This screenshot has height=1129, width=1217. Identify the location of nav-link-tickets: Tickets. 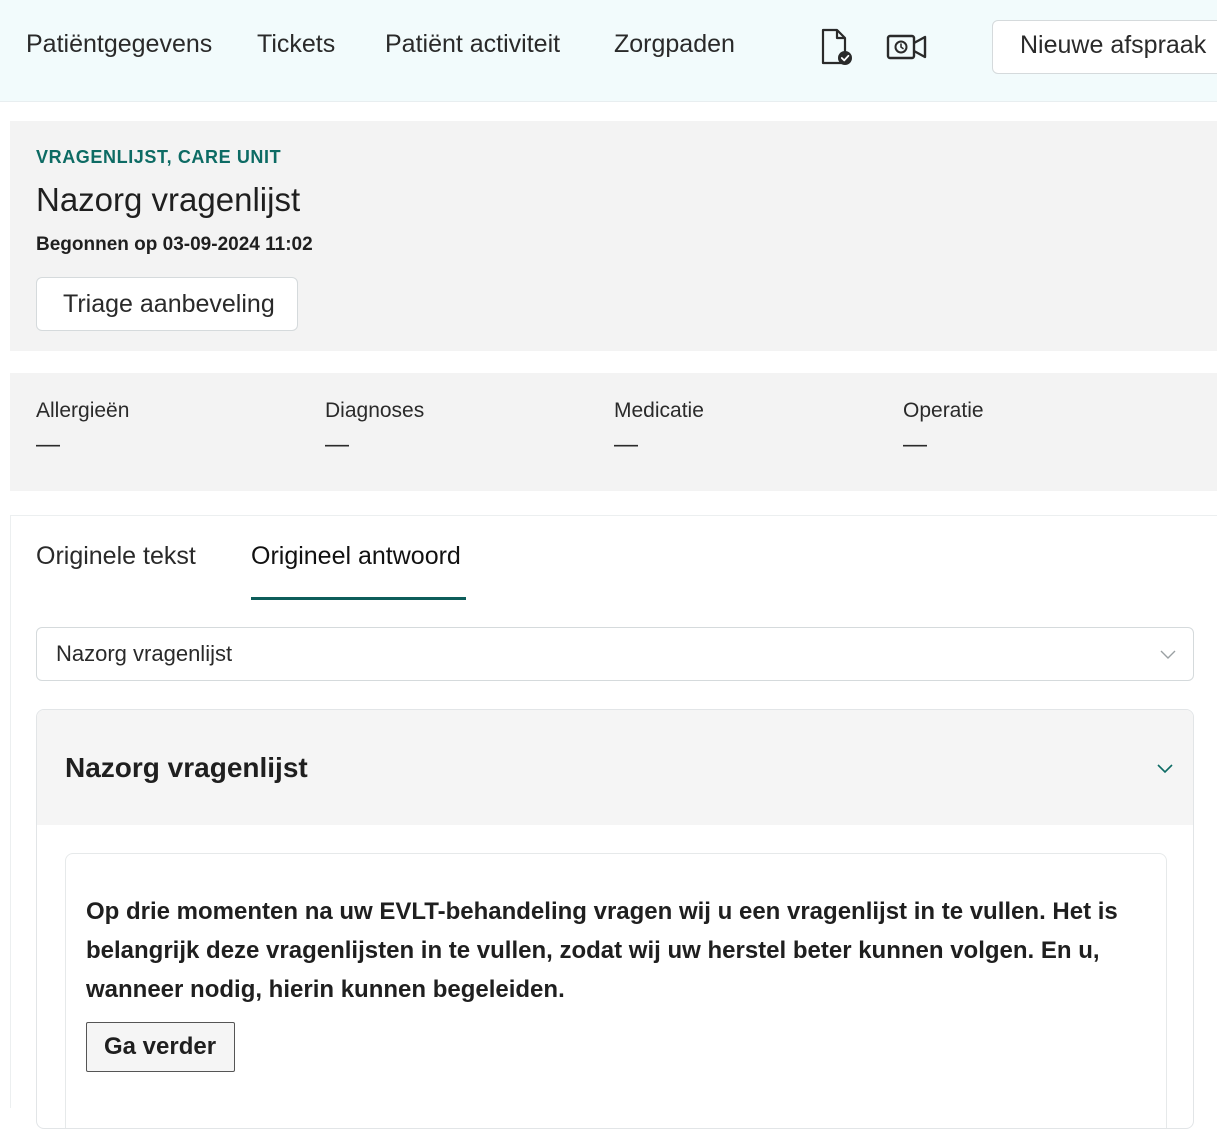
(296, 44).